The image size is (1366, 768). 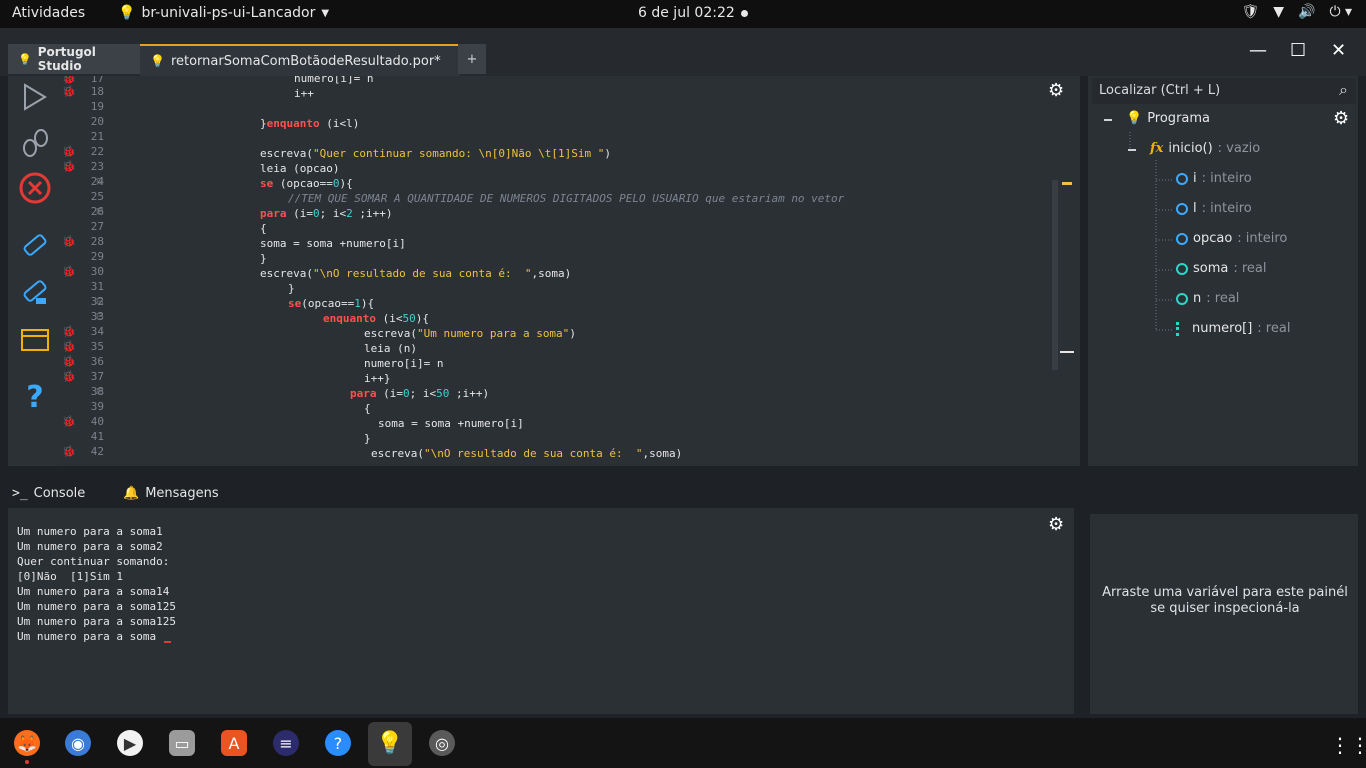 I want to click on open-file-button, so click(x=35, y=339).